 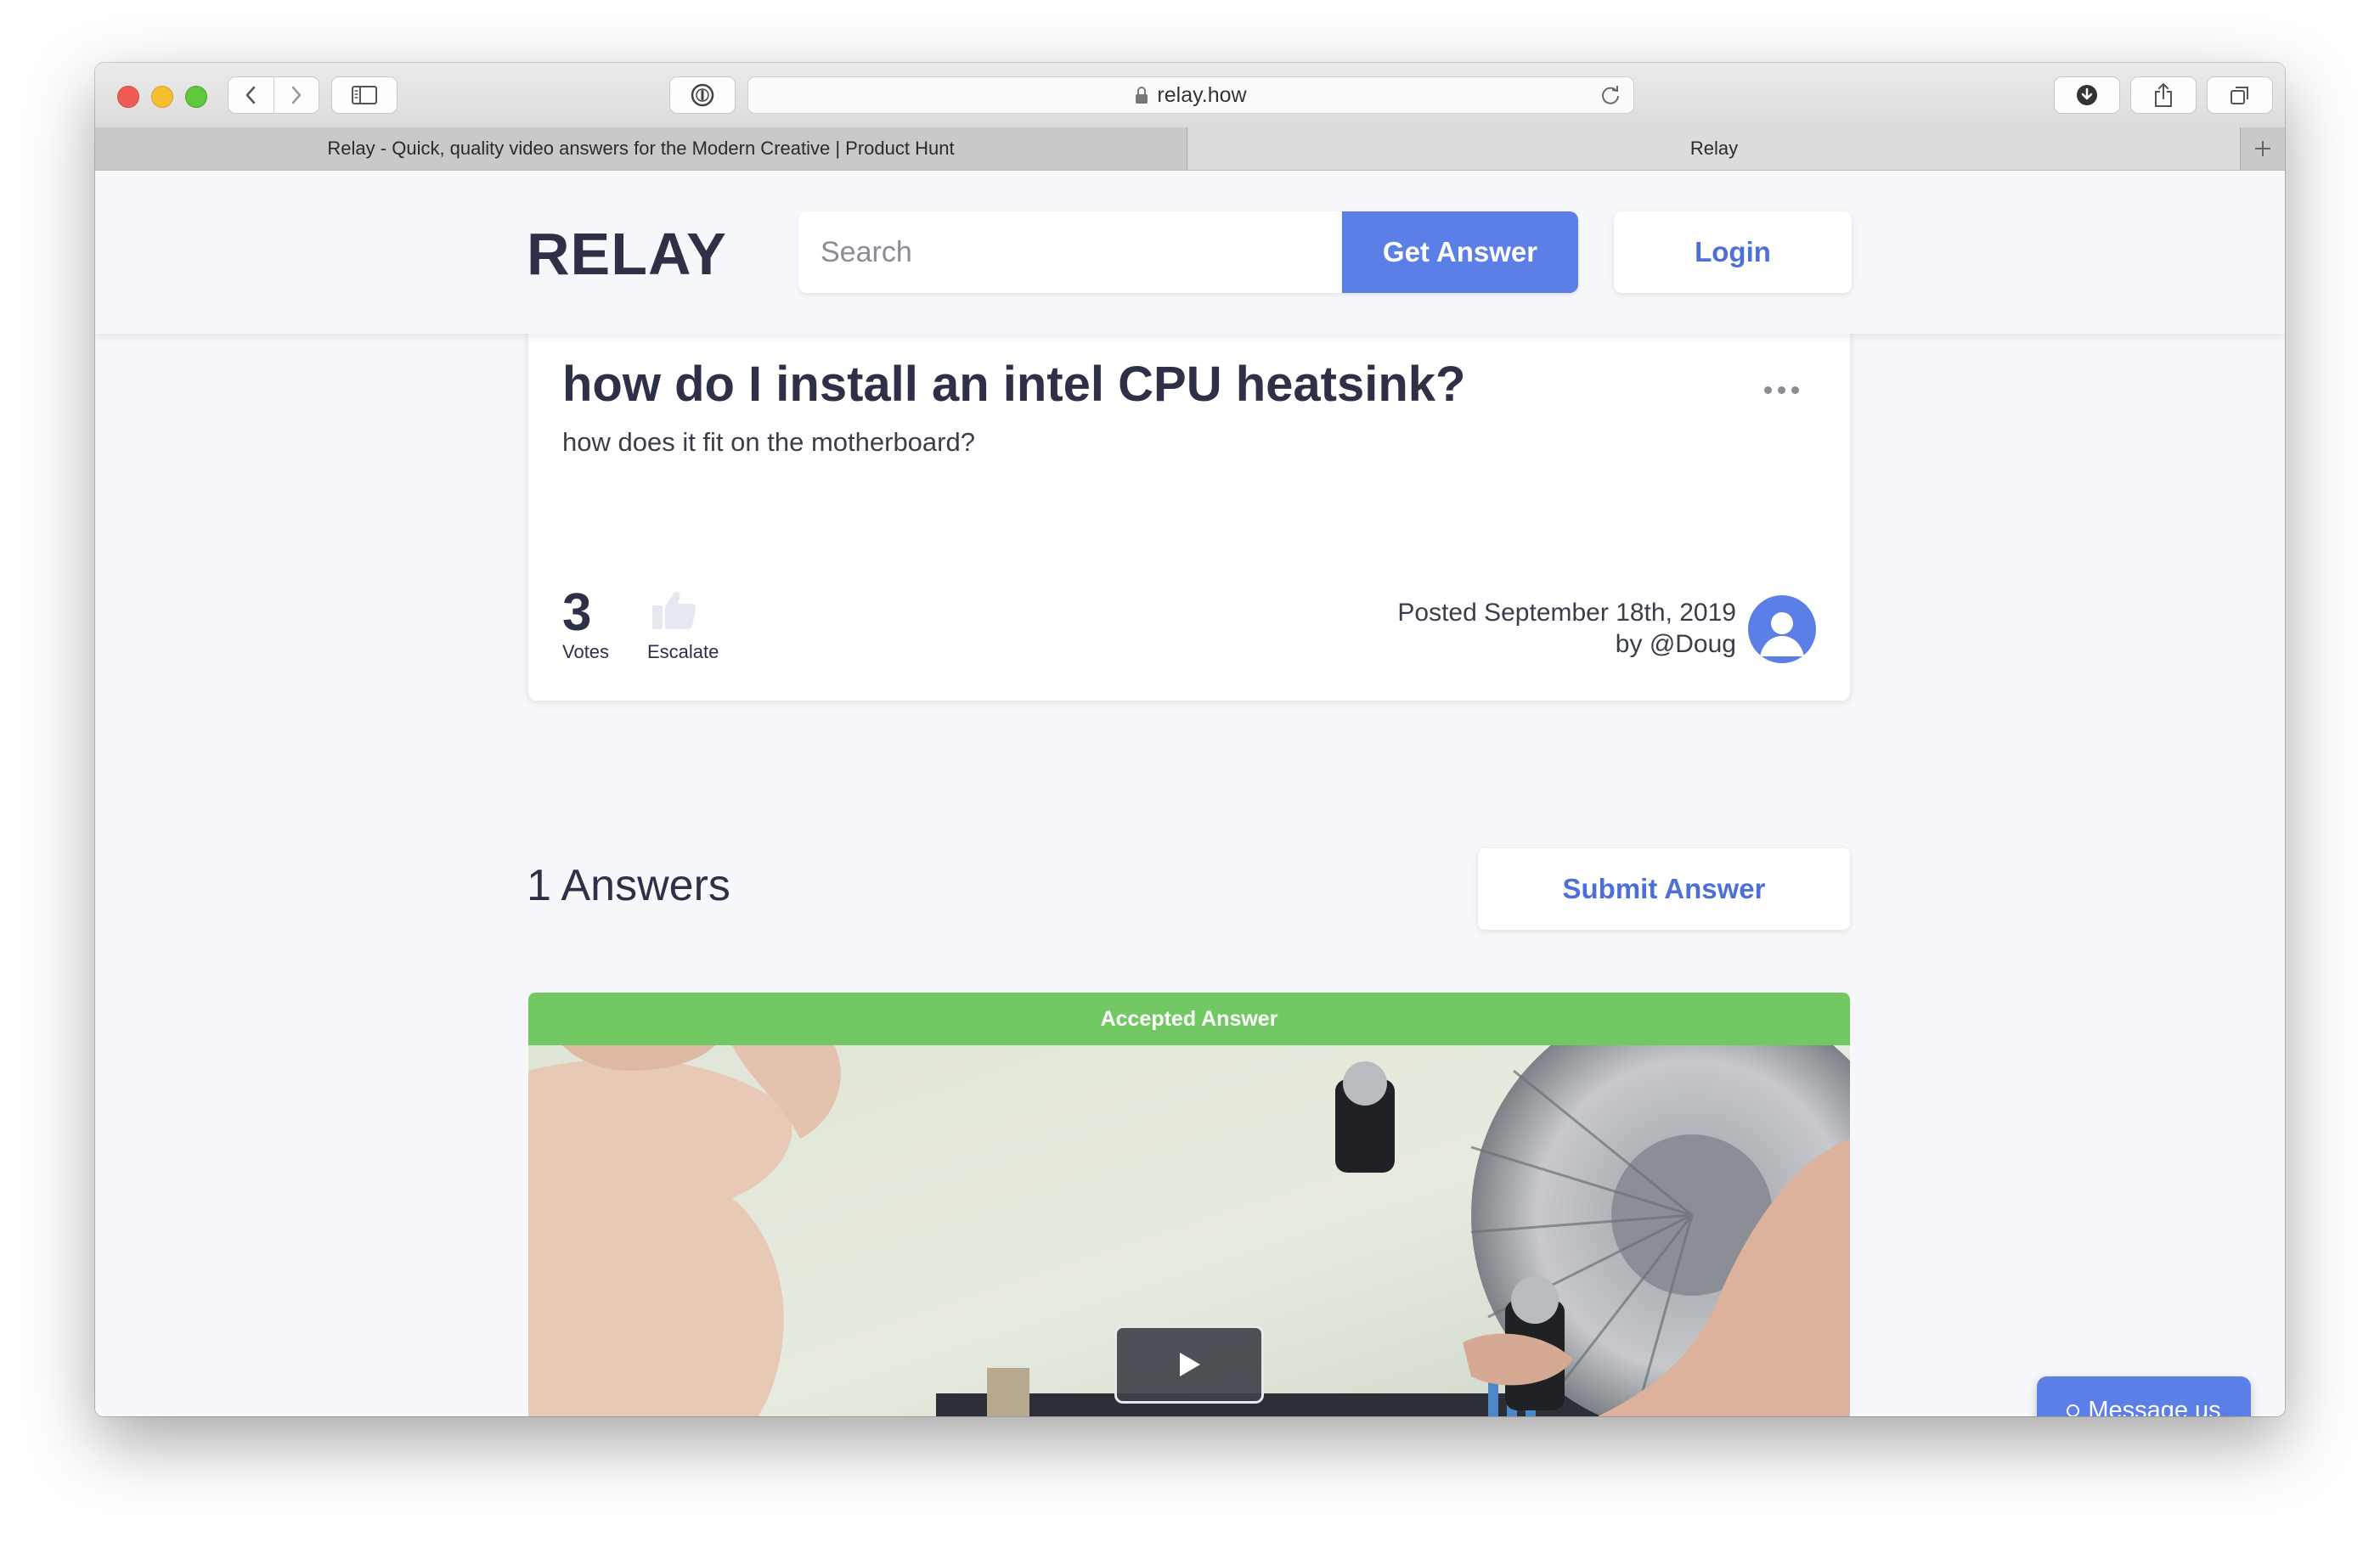 I want to click on play-icon, so click(x=1190, y=1364).